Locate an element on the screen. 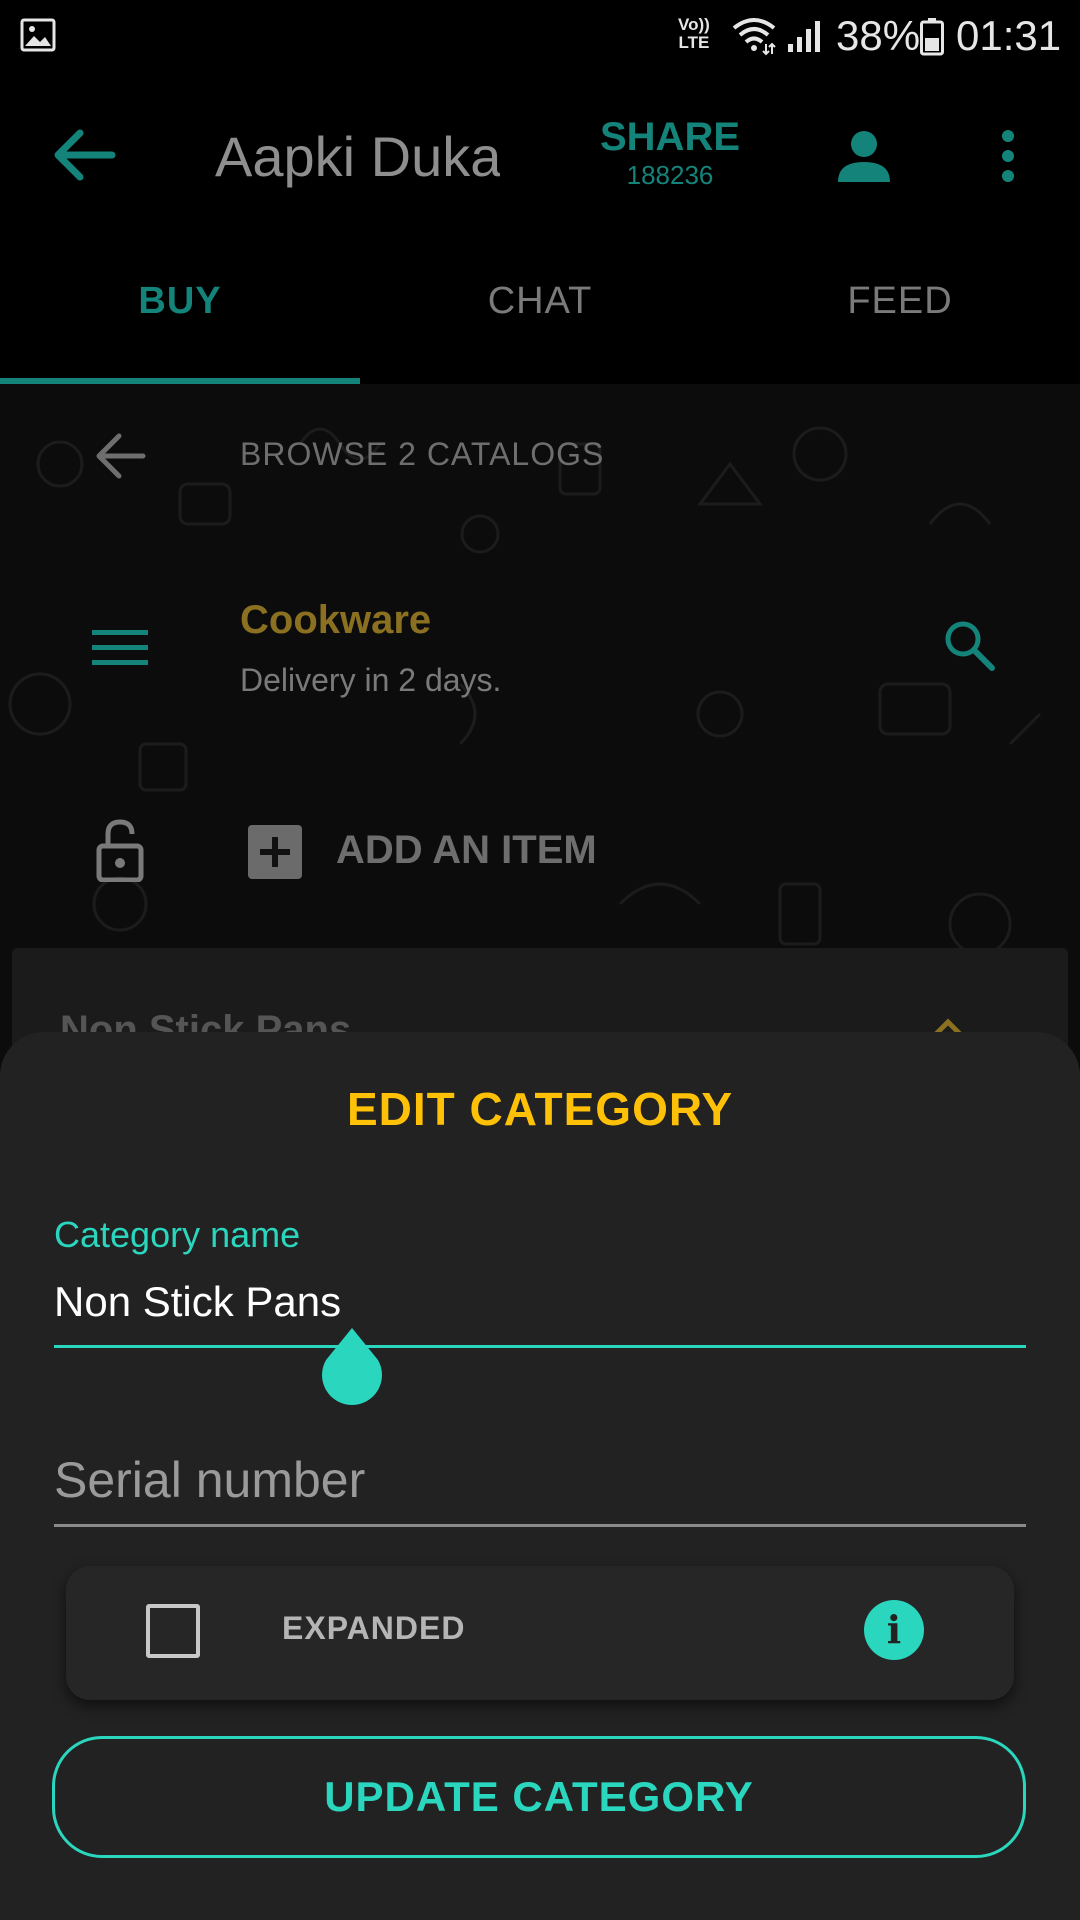 This screenshot has height=1920, width=1080. text-cursor-handle is located at coordinates (352, 1366).